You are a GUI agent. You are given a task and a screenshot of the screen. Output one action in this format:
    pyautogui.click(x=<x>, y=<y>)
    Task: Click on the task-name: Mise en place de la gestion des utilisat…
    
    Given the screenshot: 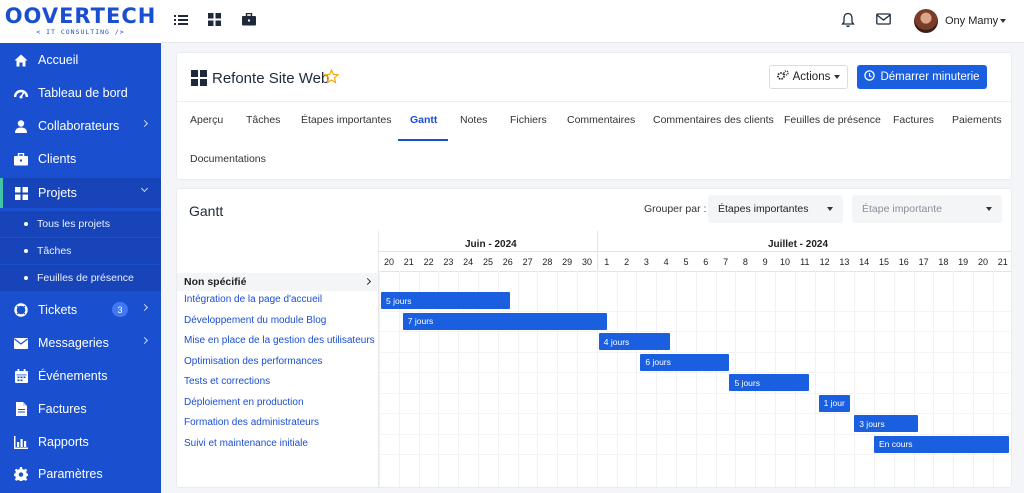 What is the action you would take?
    pyautogui.click(x=279, y=340)
    